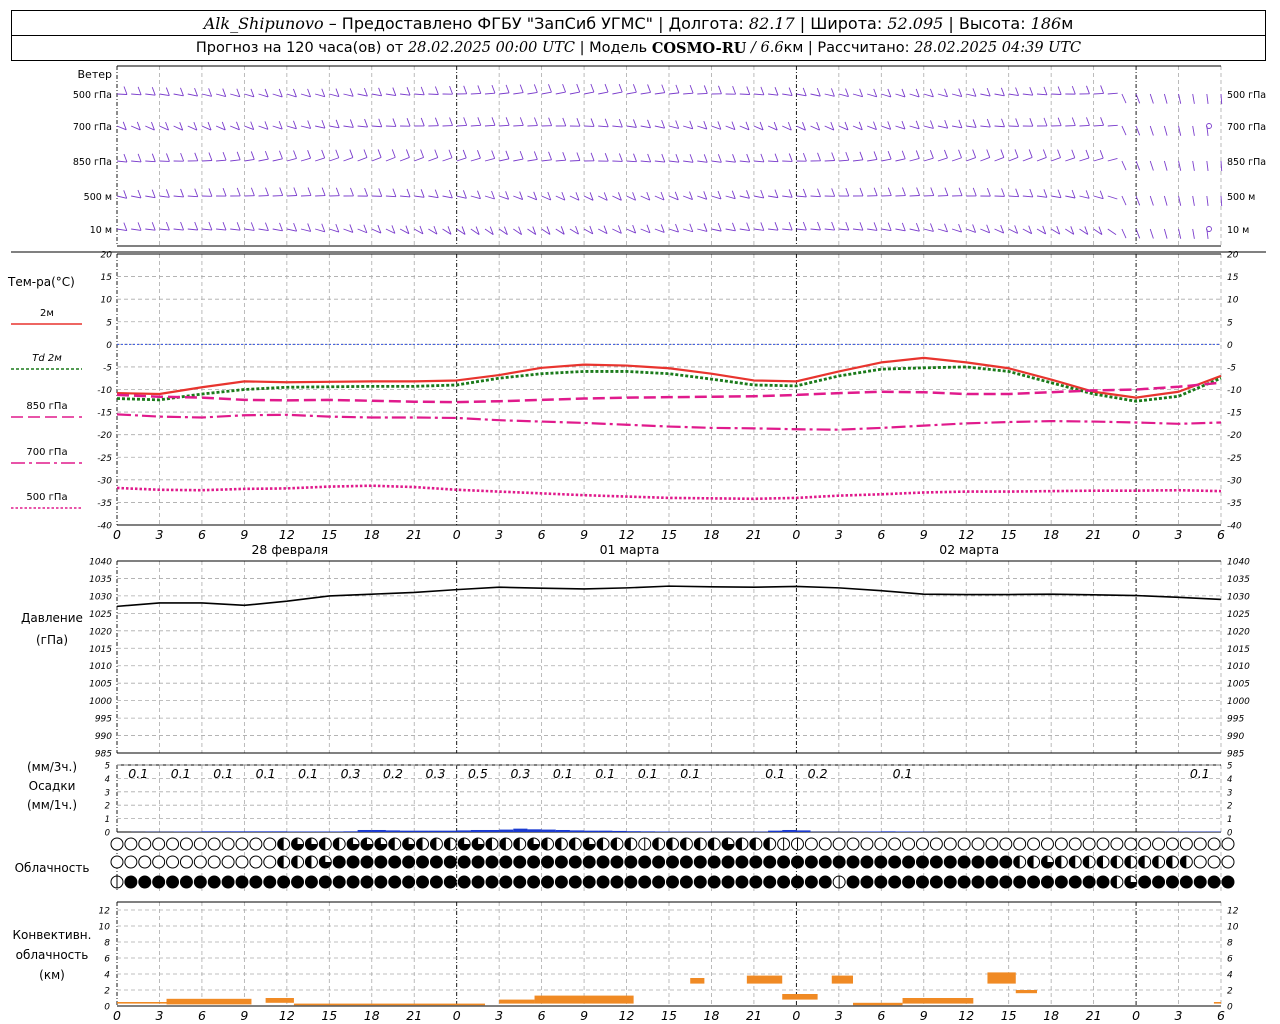 The image size is (1280, 1024). I want to click on xtick-label: 21, so click(414, 534).